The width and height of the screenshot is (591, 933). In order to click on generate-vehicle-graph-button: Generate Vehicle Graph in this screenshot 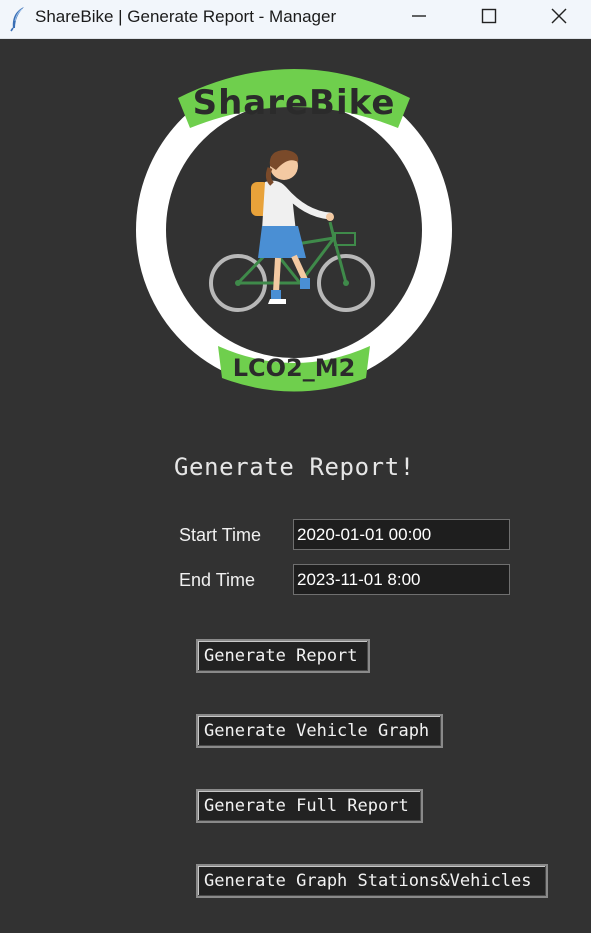, I will do `click(319, 731)`.